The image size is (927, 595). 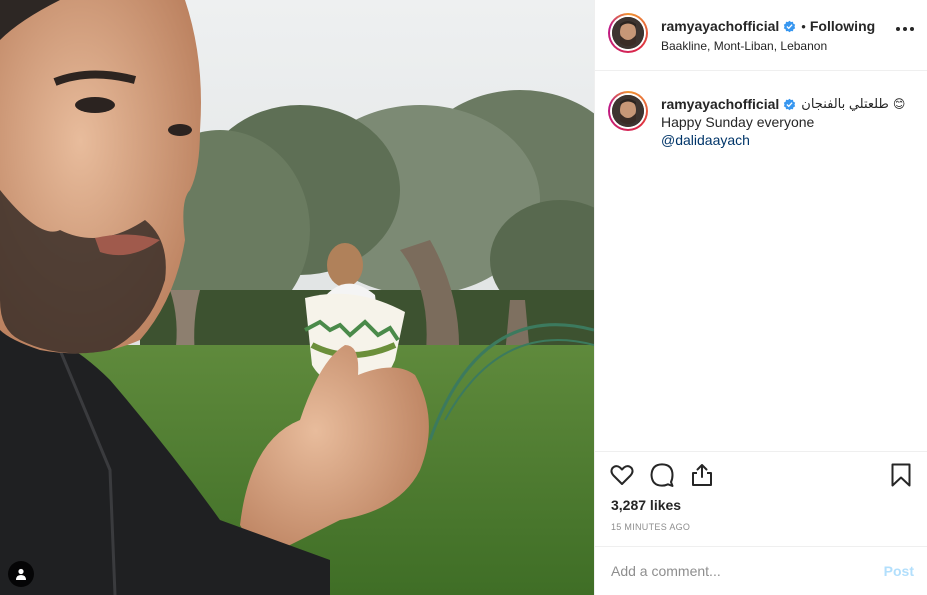 I want to click on caption-avatar, so click(x=628, y=111).